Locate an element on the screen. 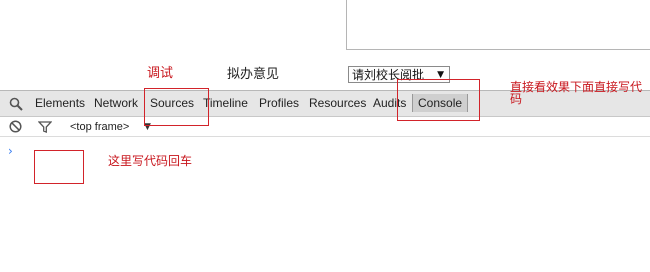 The height and width of the screenshot is (272, 650). search-icon is located at coordinates (16, 104).